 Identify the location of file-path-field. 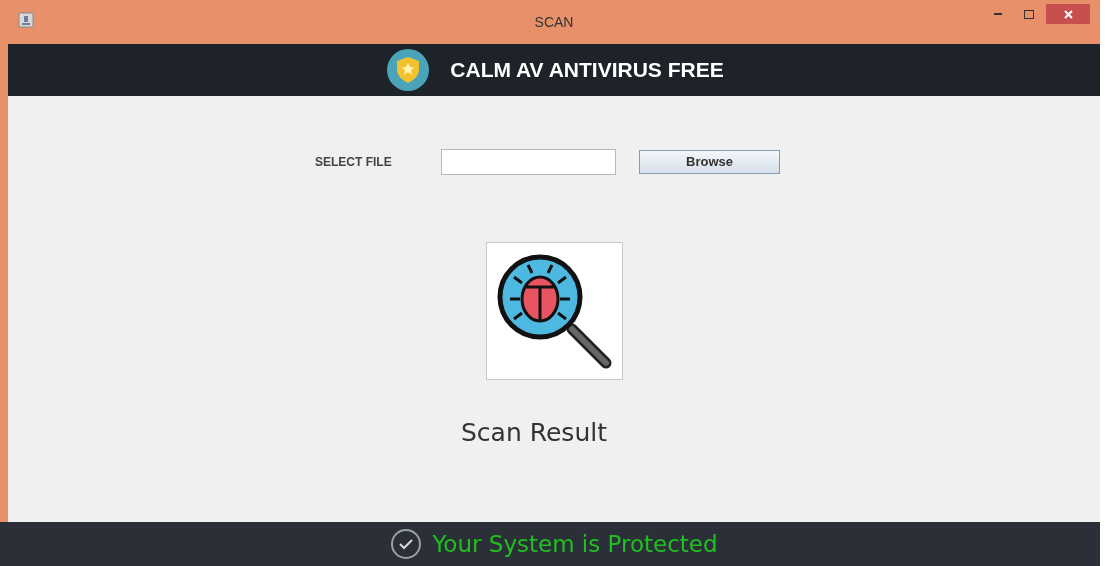
(528, 162).